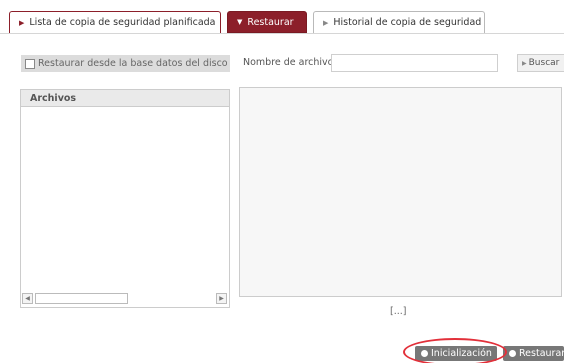  What do you see at coordinates (122, 22) in the screenshot?
I see `tab-label: Lista de copia de seguridad planificada` at bounding box center [122, 22].